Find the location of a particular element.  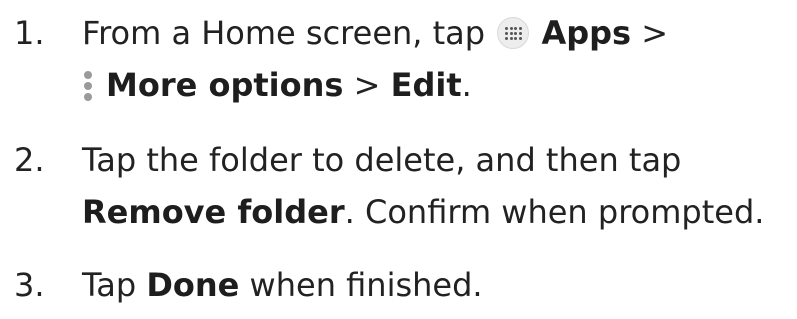

step-text-prefix: From a Home screen, tap is located at coordinates (289, 33).